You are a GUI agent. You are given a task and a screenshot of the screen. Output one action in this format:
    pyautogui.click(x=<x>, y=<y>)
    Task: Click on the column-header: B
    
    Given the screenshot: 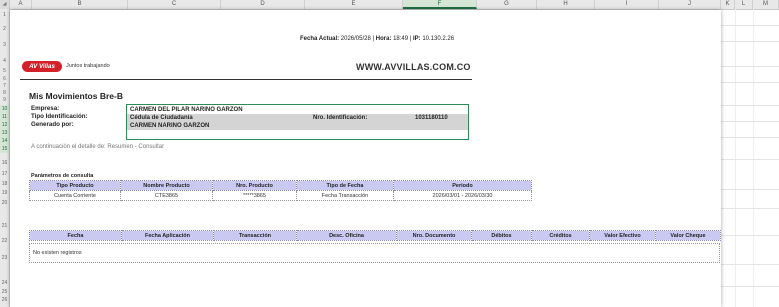 What is the action you would take?
    pyautogui.click(x=80, y=4)
    